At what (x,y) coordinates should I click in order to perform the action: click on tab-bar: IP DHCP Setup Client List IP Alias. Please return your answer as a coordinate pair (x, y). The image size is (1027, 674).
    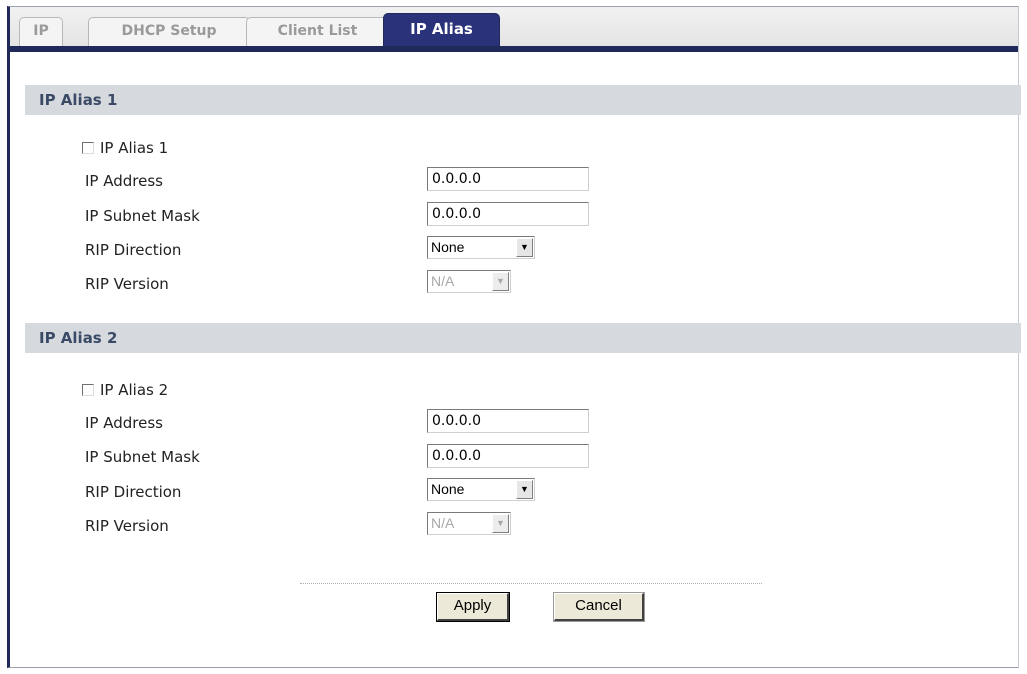
    Looking at the image, I should click on (514, 29).